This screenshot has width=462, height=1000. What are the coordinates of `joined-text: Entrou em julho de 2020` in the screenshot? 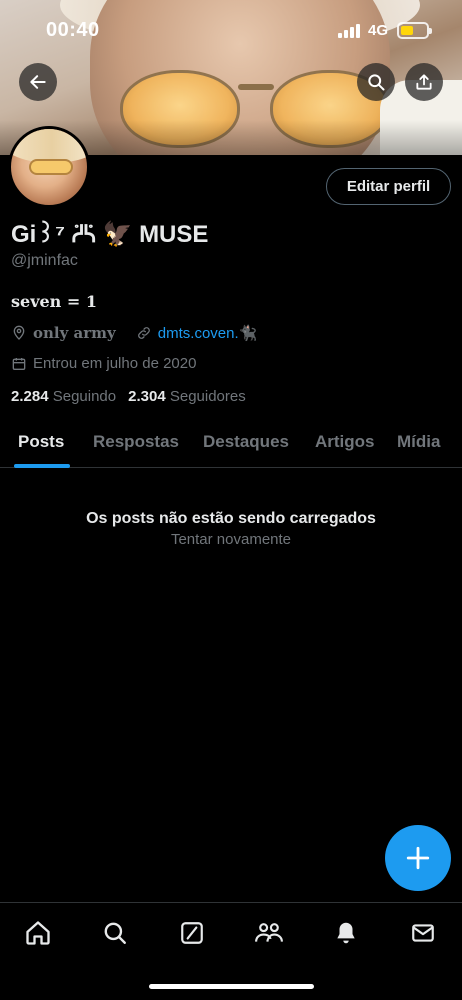 It's located at (115, 363).